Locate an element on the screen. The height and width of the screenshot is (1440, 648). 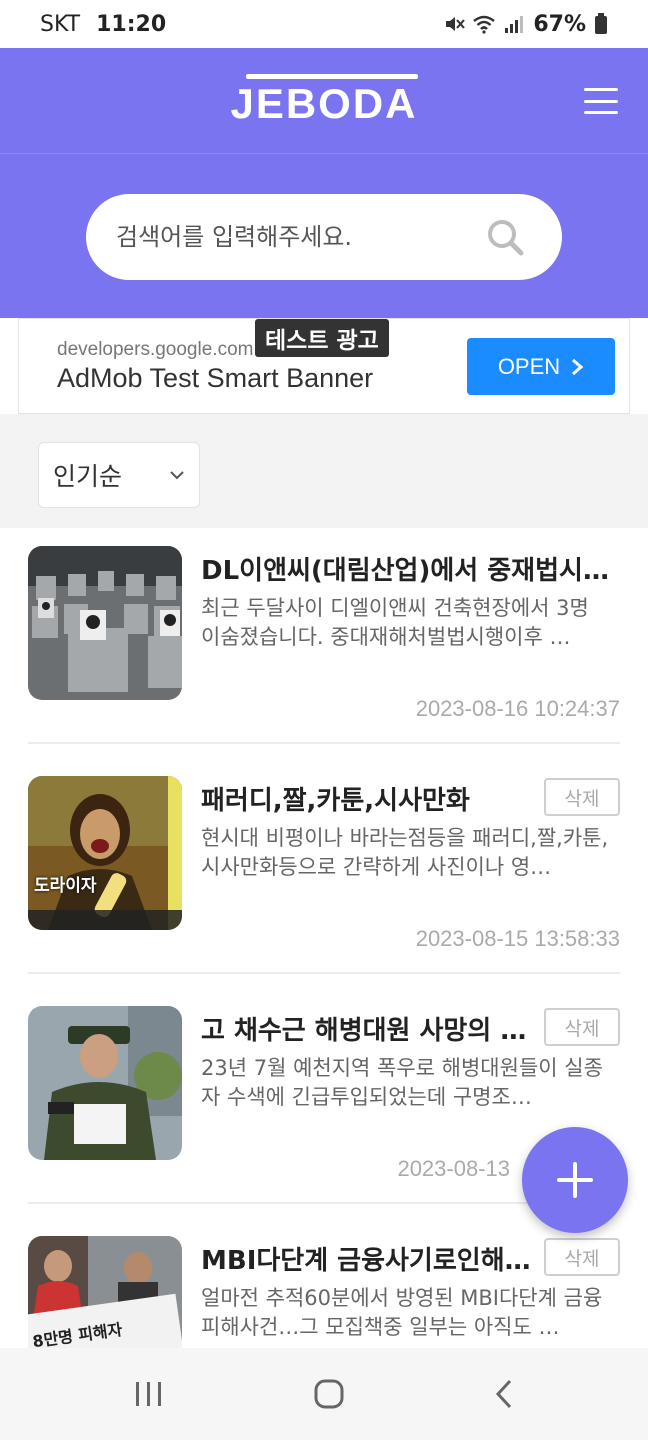
plus-icon is located at coordinates (575, 1180).